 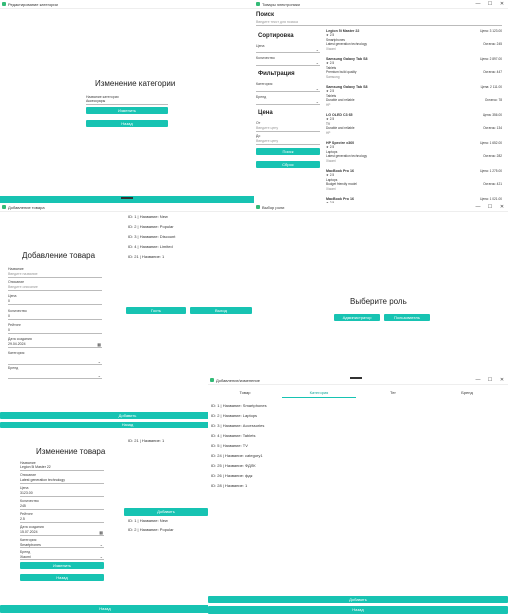 What do you see at coordinates (105, 609) in the screenshot?
I see `bottom-back-bar: Назад` at bounding box center [105, 609].